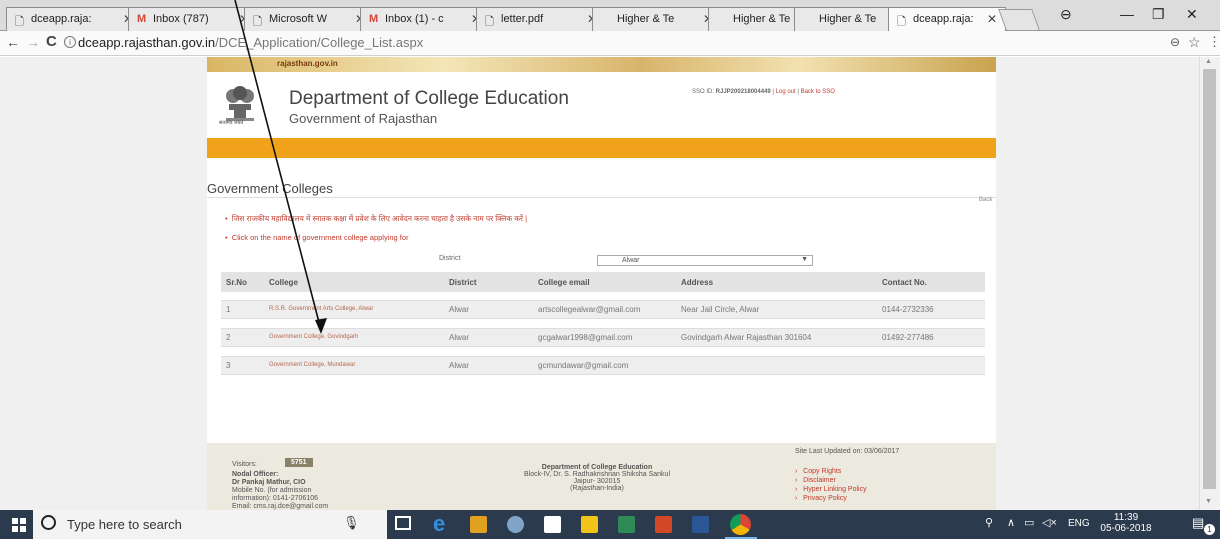 Image resolution: width=1220 pixels, height=539 pixels. What do you see at coordinates (786, 92) in the screenshot?
I see `logout-link: Log out` at bounding box center [786, 92].